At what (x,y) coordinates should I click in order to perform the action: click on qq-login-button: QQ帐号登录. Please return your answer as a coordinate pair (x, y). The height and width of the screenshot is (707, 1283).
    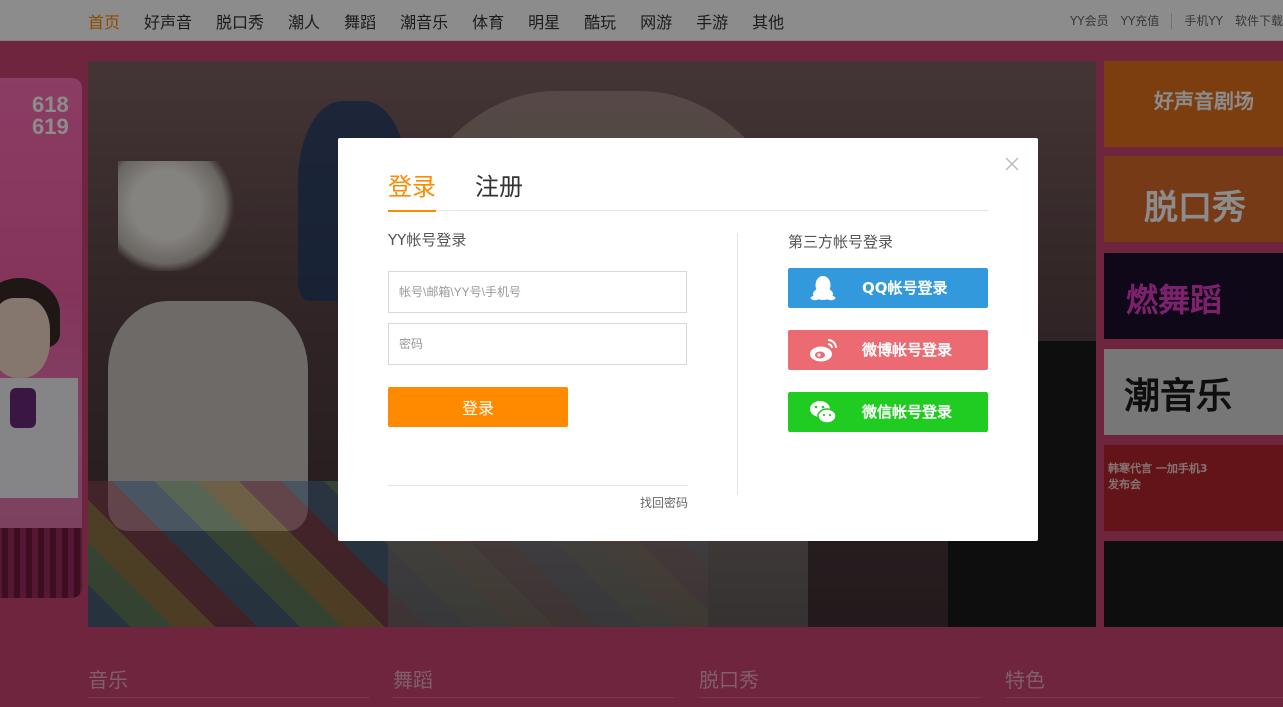
    Looking at the image, I should click on (888, 288).